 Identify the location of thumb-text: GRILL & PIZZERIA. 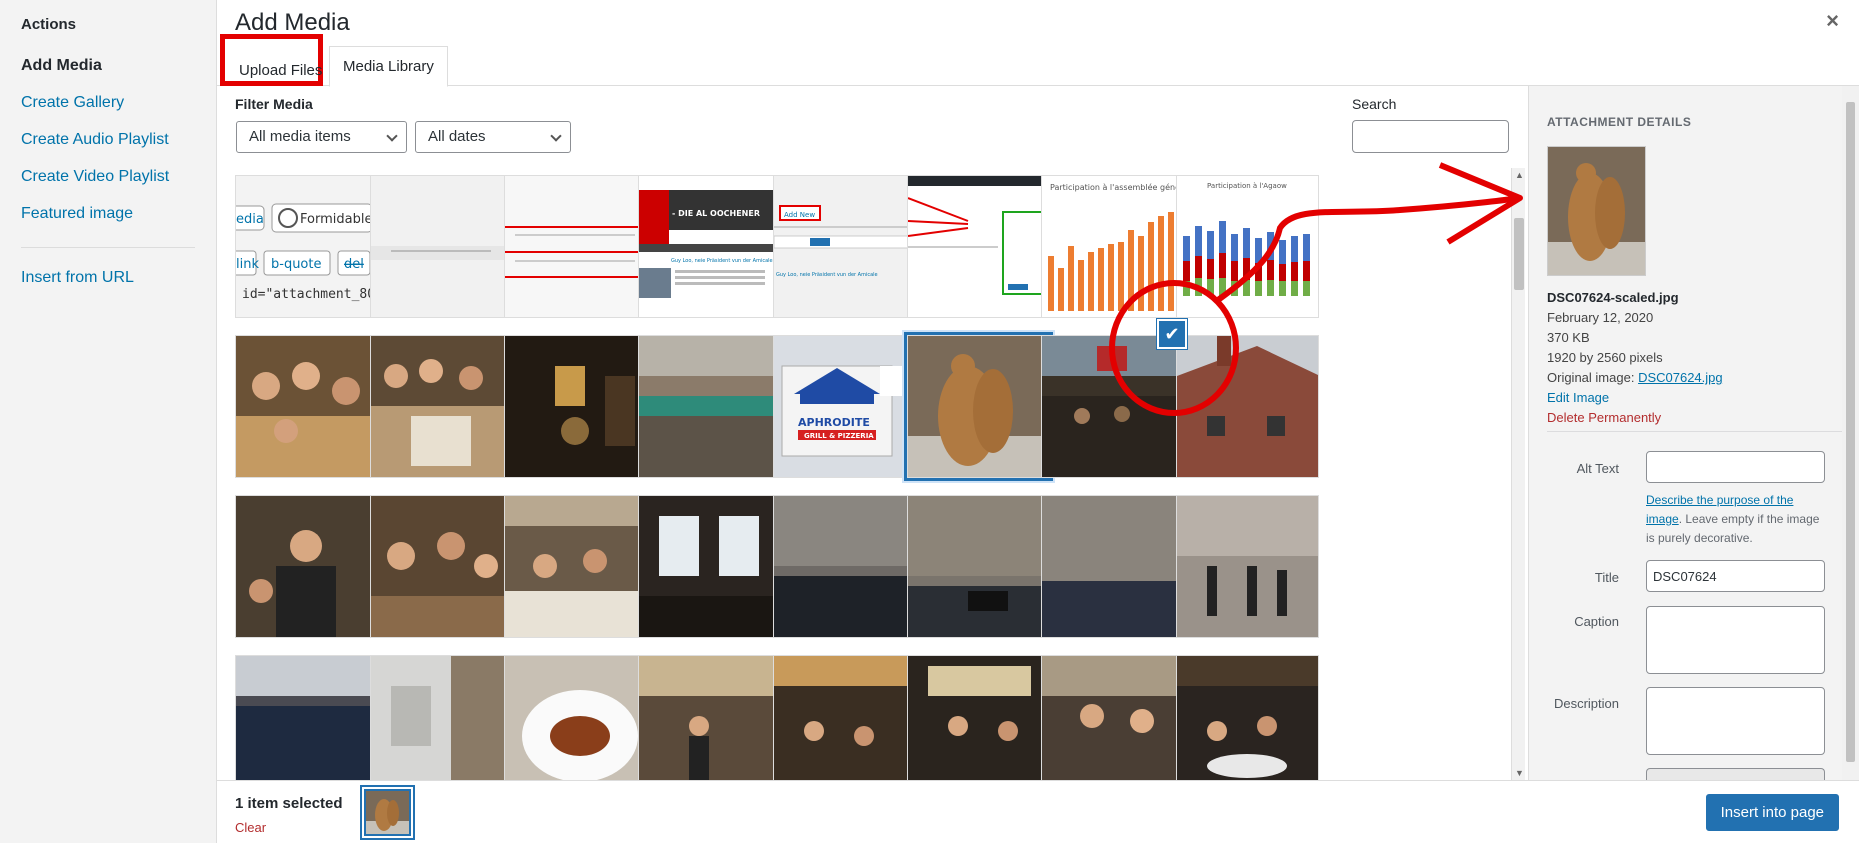
(839, 436).